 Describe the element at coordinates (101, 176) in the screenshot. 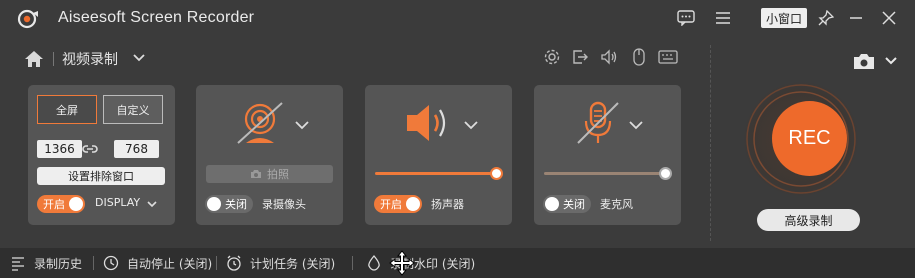

I see `exclude-window-button: 设置排除窗口` at that location.